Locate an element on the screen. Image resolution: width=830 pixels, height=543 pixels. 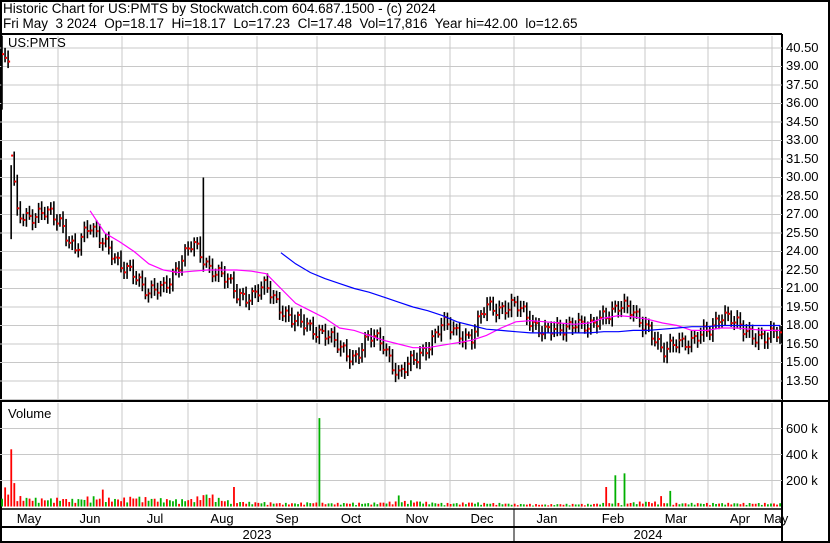
month-label: Feb is located at coordinates (613, 518).